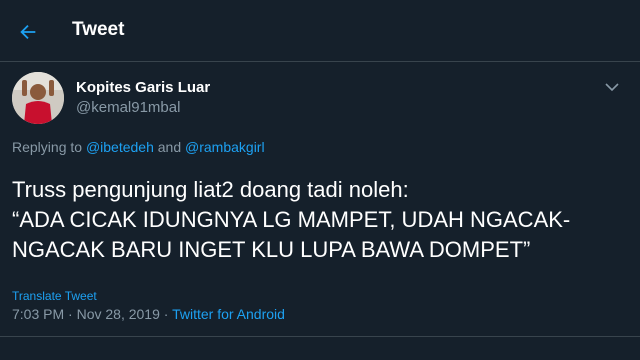 The width and height of the screenshot is (640, 360). I want to click on divider, so click(320, 336).